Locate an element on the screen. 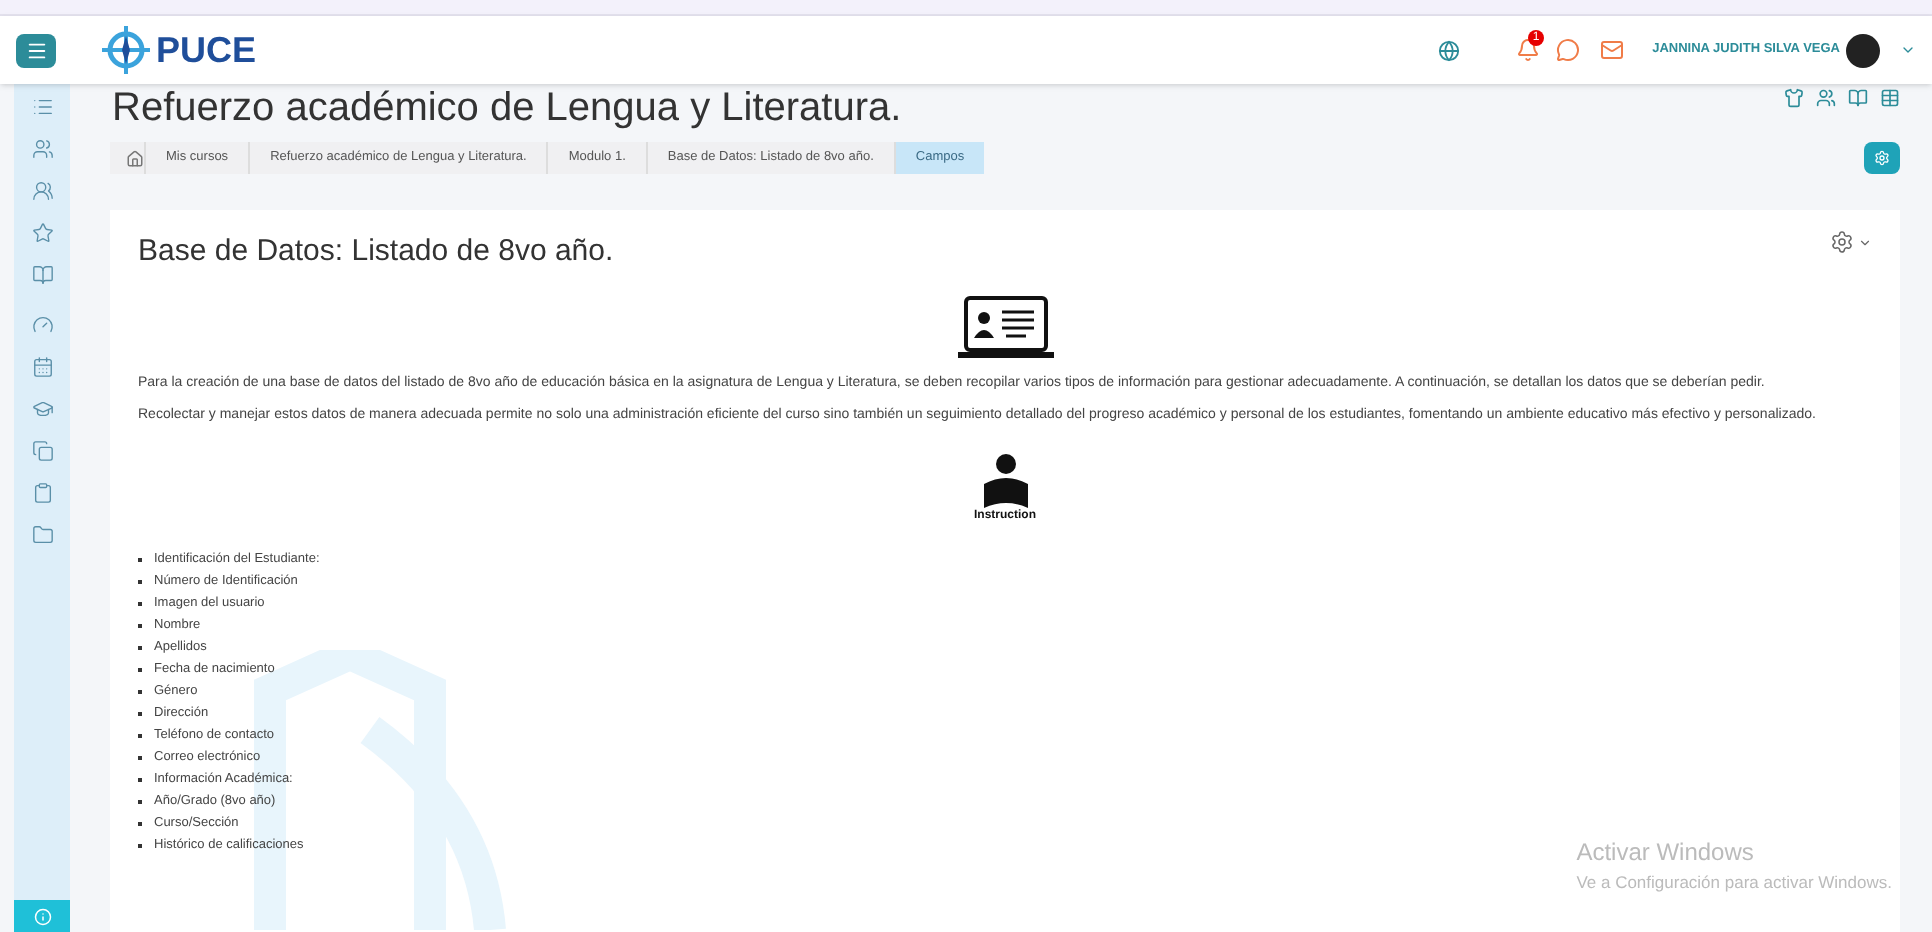 The height and width of the screenshot is (932, 1932). bell-icon is located at coordinates (1528, 50).